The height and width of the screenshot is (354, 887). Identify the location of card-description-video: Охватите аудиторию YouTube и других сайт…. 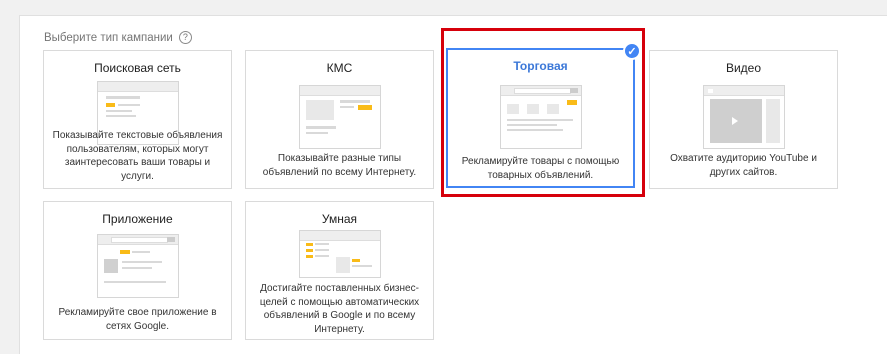
(743, 165).